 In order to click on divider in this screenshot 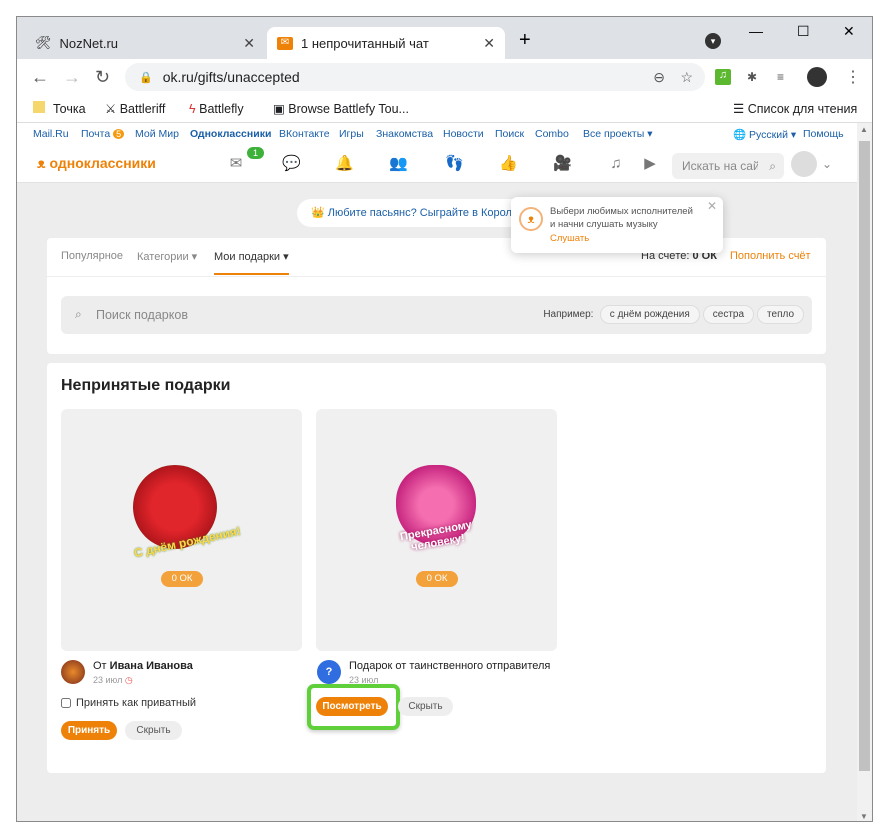, I will do `click(436, 276)`.